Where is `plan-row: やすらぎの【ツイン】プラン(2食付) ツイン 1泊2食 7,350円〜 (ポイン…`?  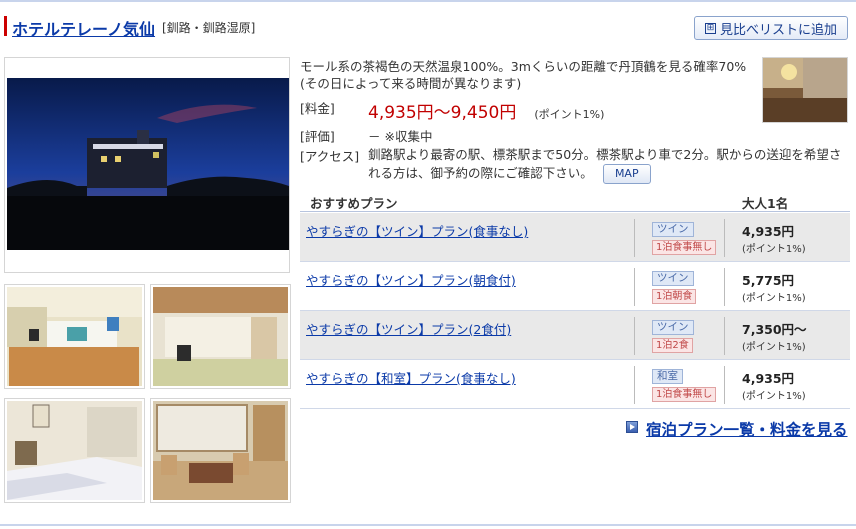 plan-row: やすらぎの【ツイン】プラン(2食付) ツイン 1泊2食 7,350円〜 (ポイン… is located at coordinates (575, 335).